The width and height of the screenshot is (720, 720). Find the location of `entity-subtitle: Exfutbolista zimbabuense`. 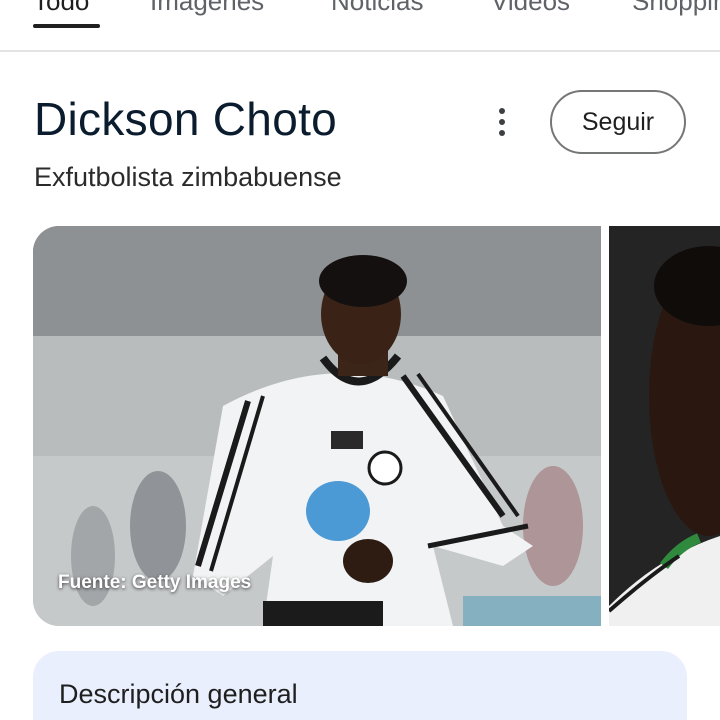

entity-subtitle: Exfutbolista zimbabuense is located at coordinates (188, 177).